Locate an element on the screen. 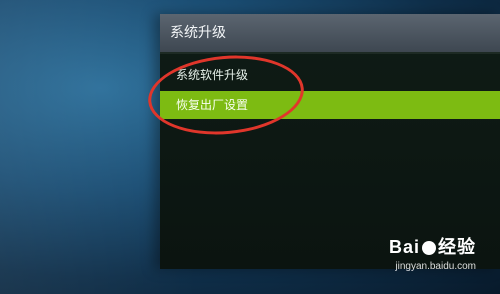 Image resolution: width=500 pixels, height=294 pixels. panel-title: 系统升级 is located at coordinates (330, 33).